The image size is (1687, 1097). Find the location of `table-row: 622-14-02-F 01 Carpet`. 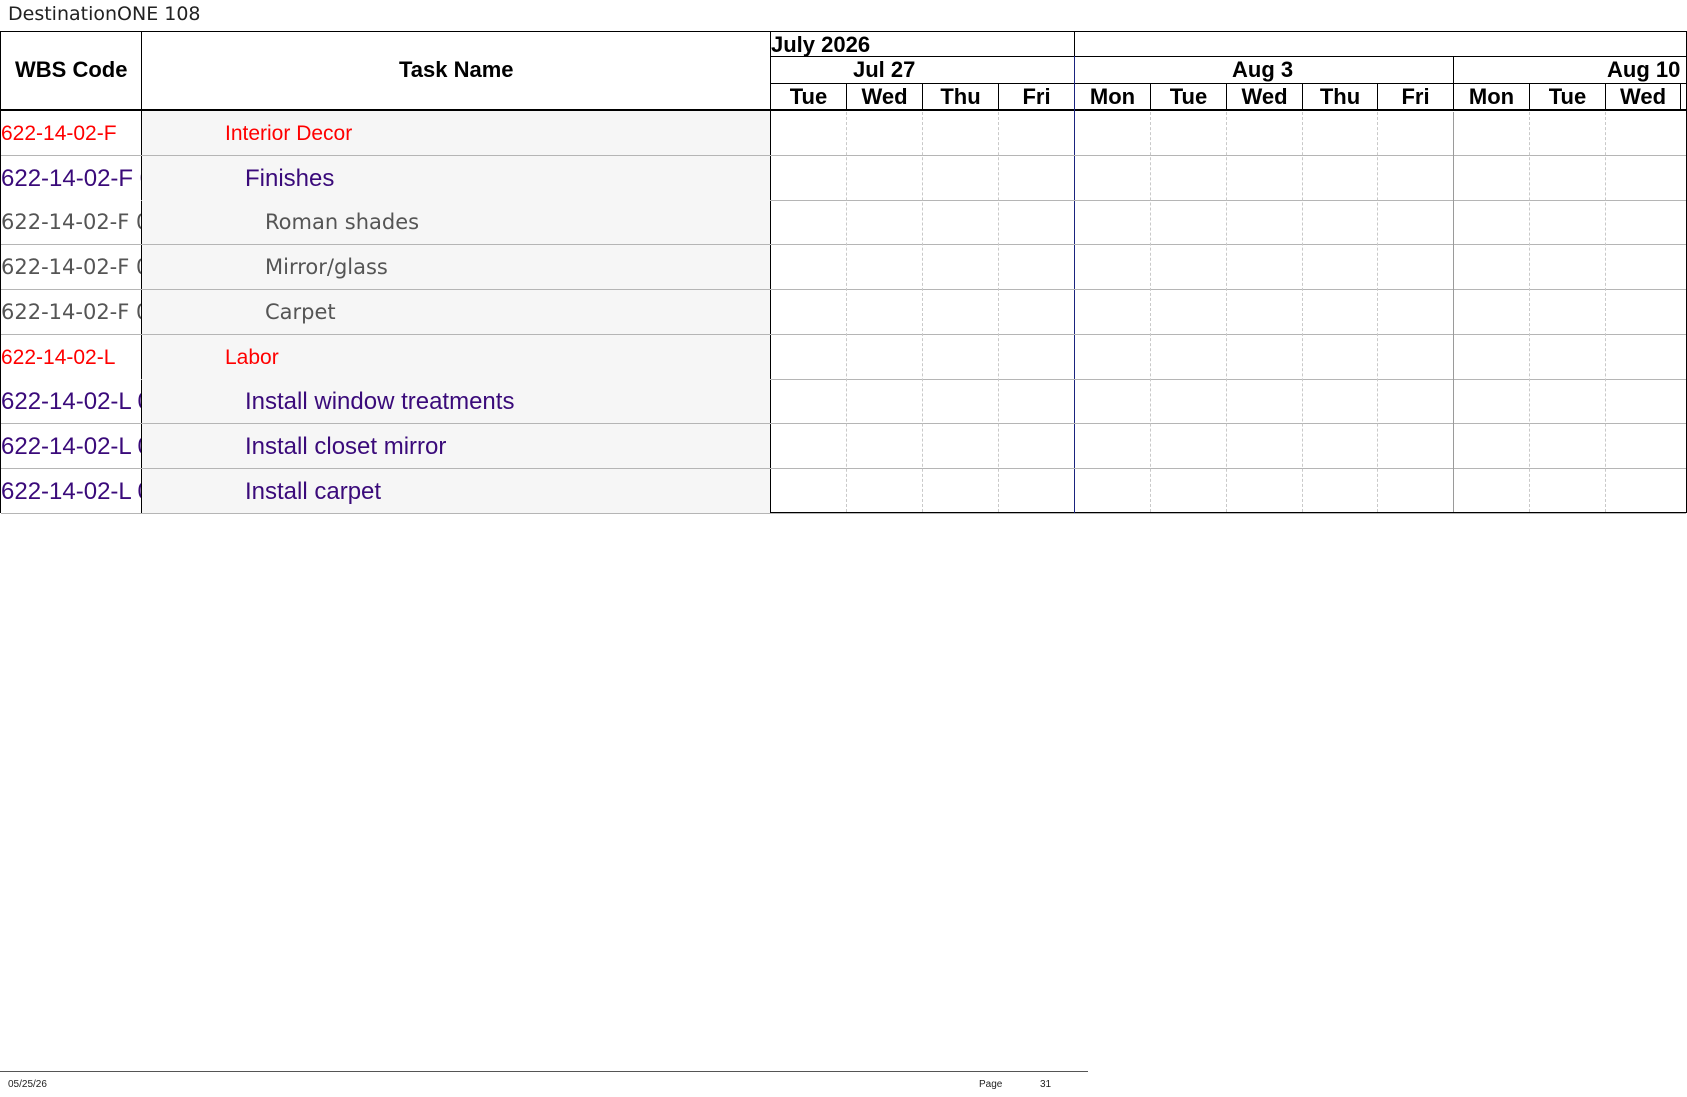

table-row: 622-14-02-F 01 Carpet is located at coordinates (843, 312).